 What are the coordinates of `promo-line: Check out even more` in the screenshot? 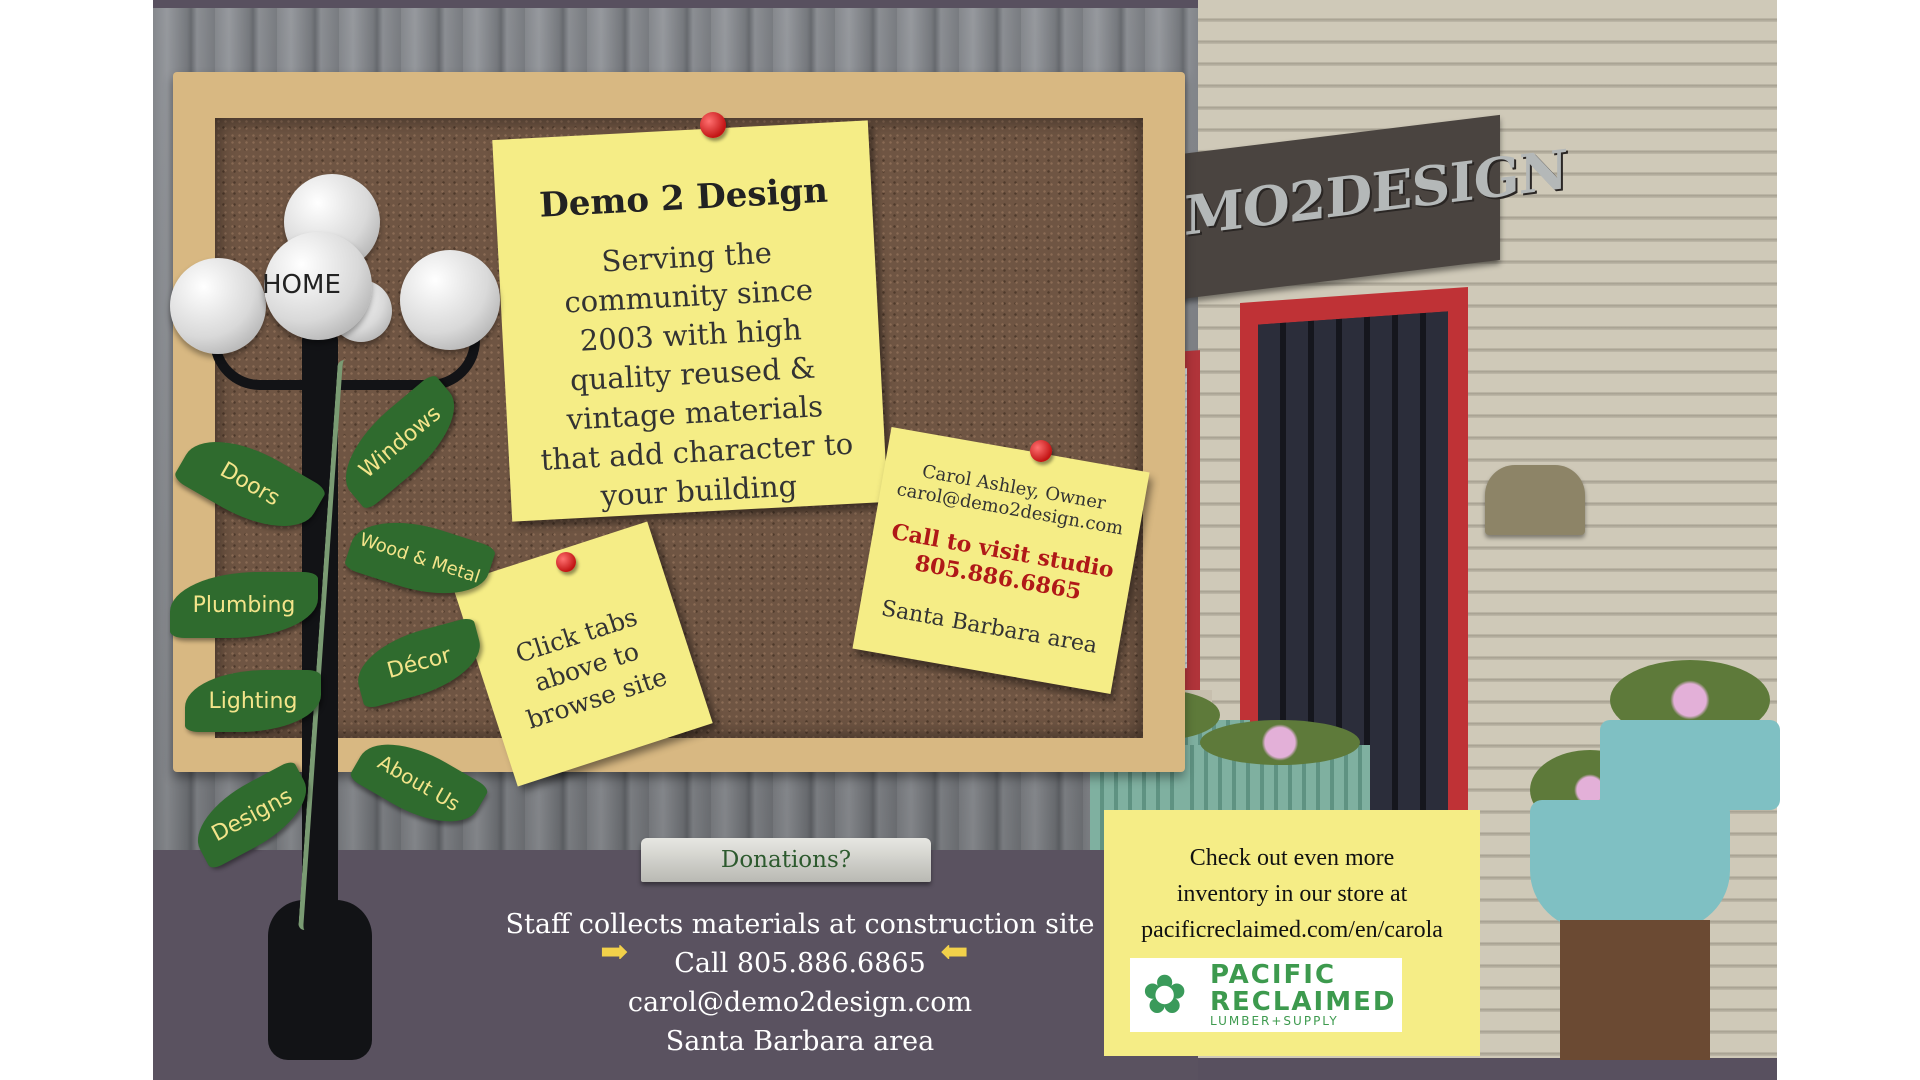 It's located at (1292, 858).